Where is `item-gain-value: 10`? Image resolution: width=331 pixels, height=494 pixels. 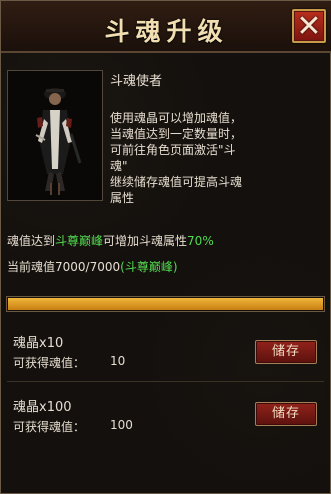 item-gain-value: 10 is located at coordinates (118, 361).